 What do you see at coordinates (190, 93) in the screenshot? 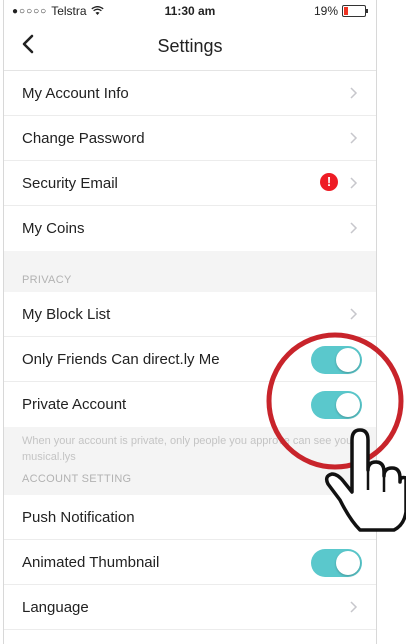
I see `row-my-account-info: My Account Info` at bounding box center [190, 93].